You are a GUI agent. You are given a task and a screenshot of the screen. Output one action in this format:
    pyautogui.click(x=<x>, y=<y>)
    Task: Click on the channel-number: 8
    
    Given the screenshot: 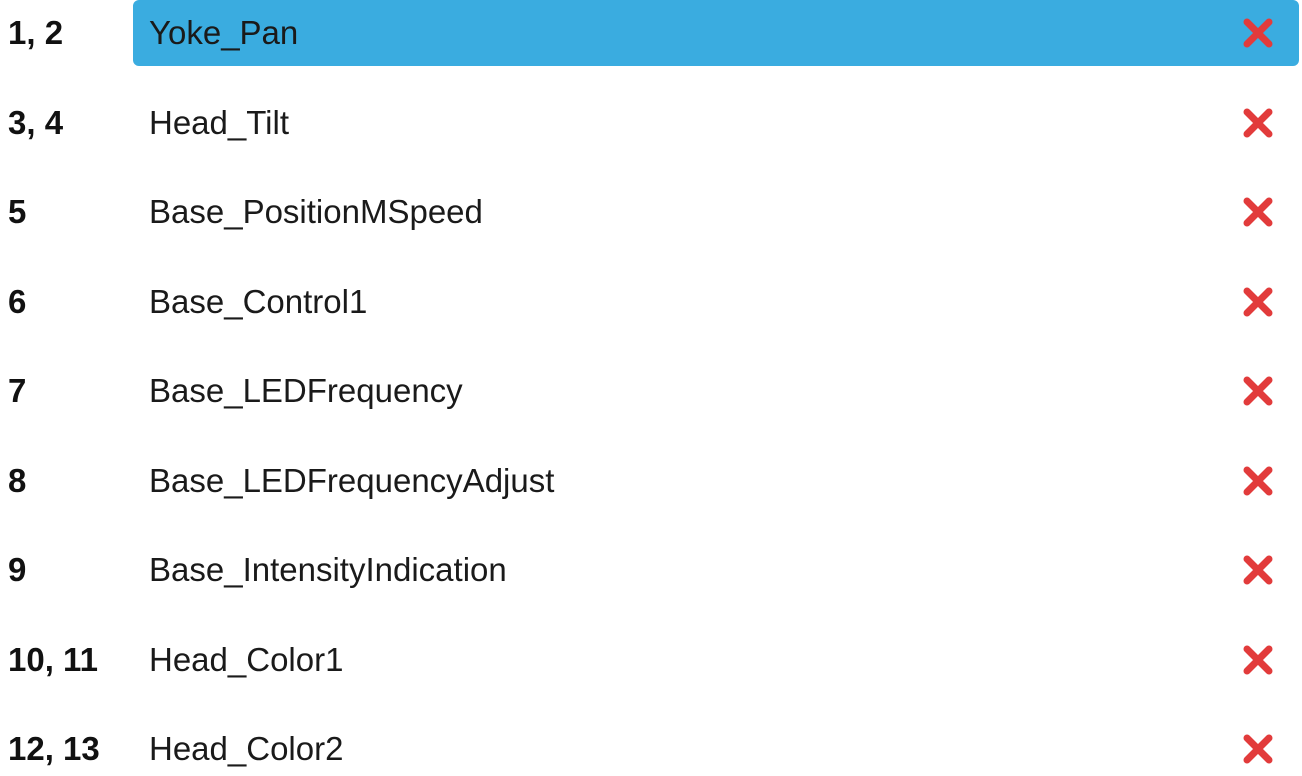 What is the action you would take?
    pyautogui.click(x=17, y=480)
    